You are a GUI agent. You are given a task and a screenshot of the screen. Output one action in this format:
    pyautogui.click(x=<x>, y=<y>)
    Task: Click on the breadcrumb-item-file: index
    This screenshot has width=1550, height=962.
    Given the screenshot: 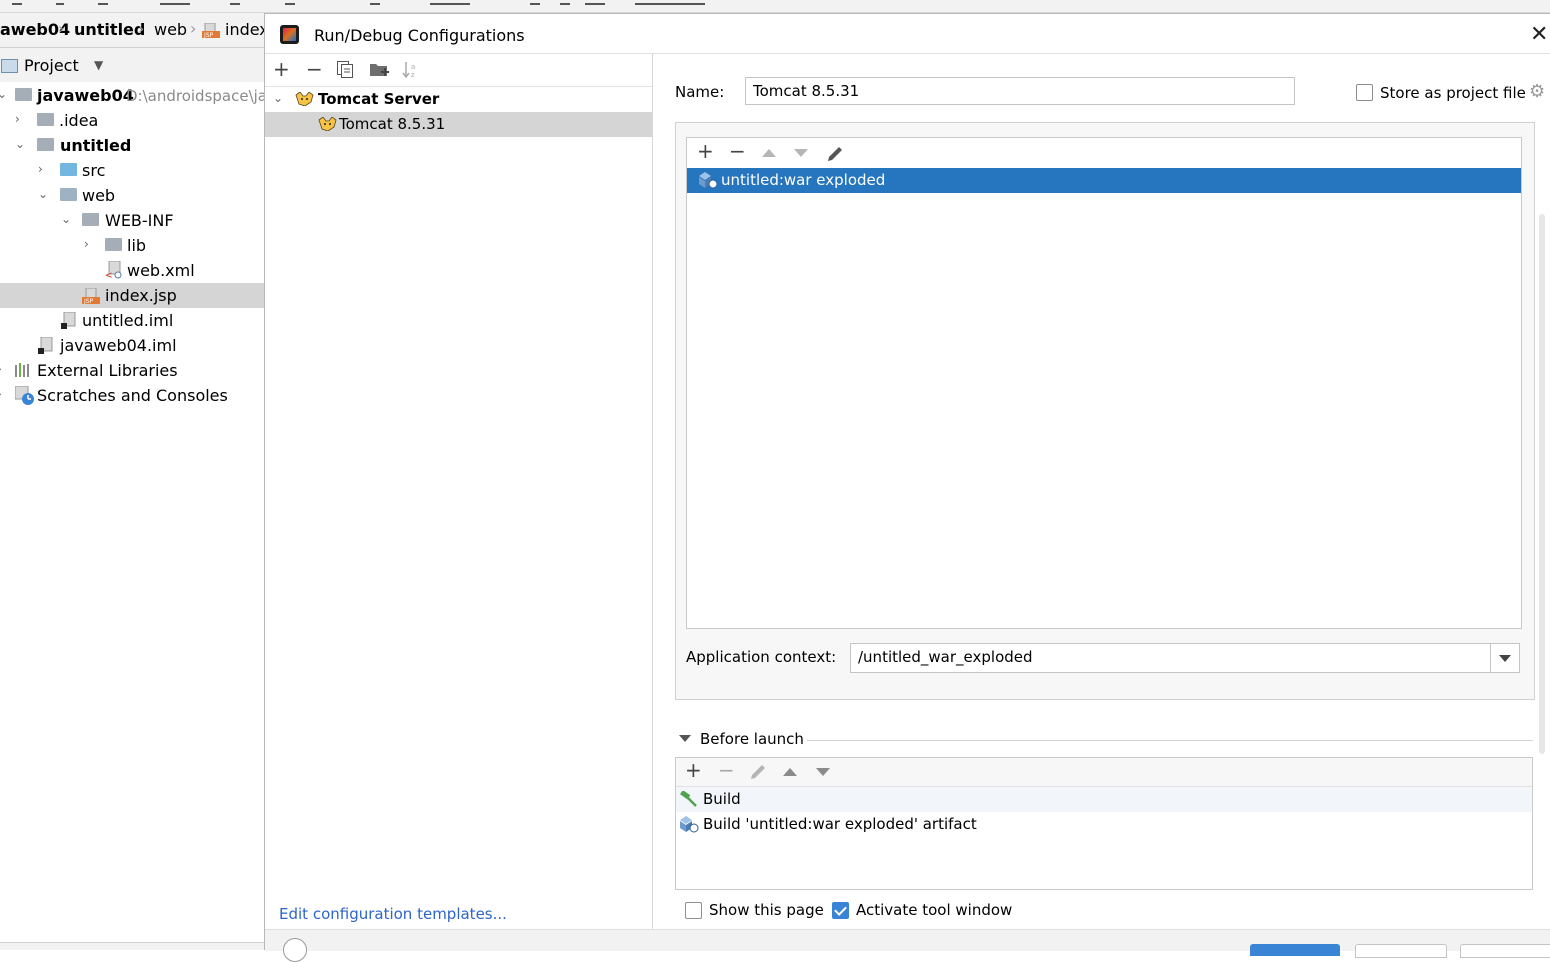 What is the action you would take?
    pyautogui.click(x=244, y=29)
    